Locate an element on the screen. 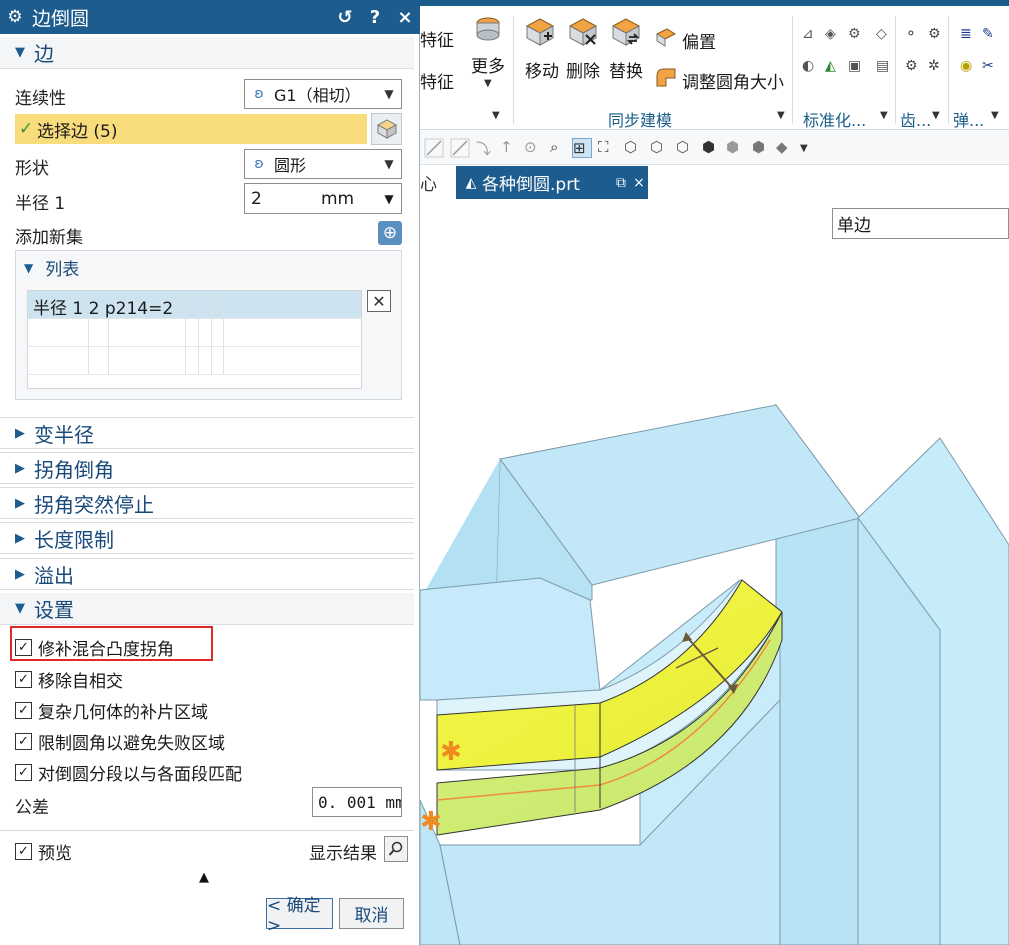 This screenshot has height=945, width=1009. replace-face-icon is located at coordinates (626, 32).